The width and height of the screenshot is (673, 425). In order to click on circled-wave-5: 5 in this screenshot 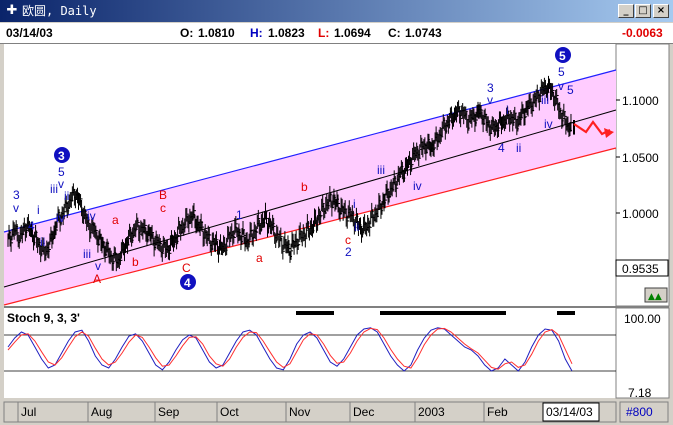, I will do `click(563, 55)`.